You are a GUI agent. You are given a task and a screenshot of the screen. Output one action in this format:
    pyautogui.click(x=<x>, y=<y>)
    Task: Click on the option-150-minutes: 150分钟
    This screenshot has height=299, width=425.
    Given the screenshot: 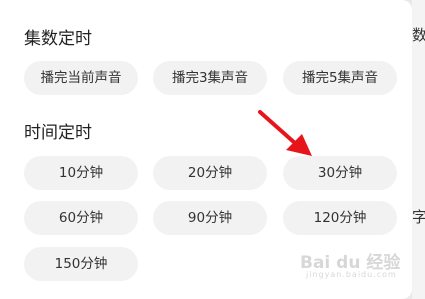 What is the action you would take?
    pyautogui.click(x=81, y=264)
    